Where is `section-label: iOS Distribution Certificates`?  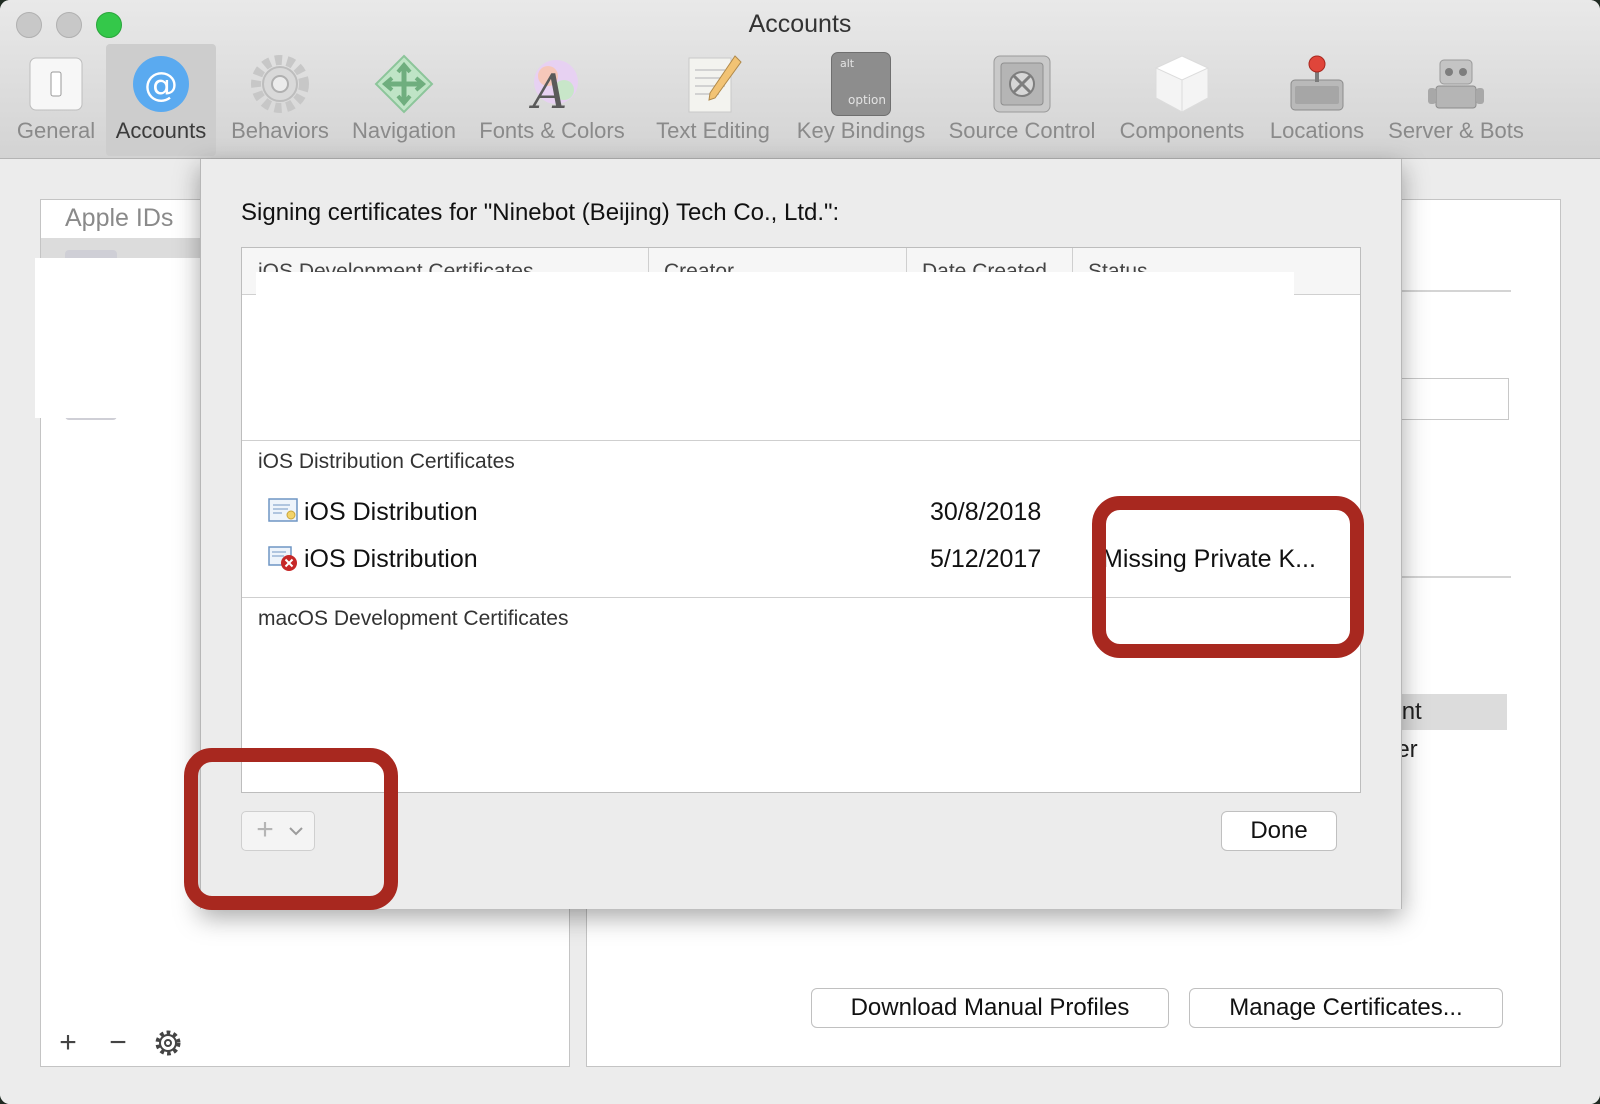 section-label: iOS Distribution Certificates is located at coordinates (386, 461).